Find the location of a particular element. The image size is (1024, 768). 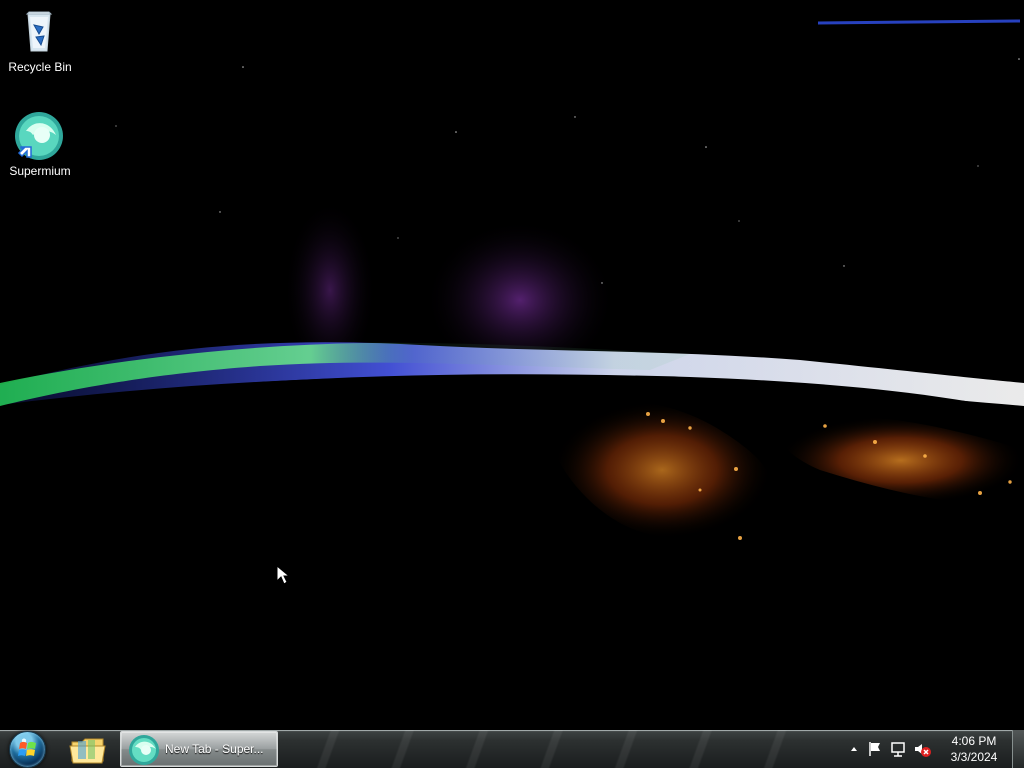

taskbar-clock: 4:06 PM 3/3/2024 is located at coordinates (974, 750).